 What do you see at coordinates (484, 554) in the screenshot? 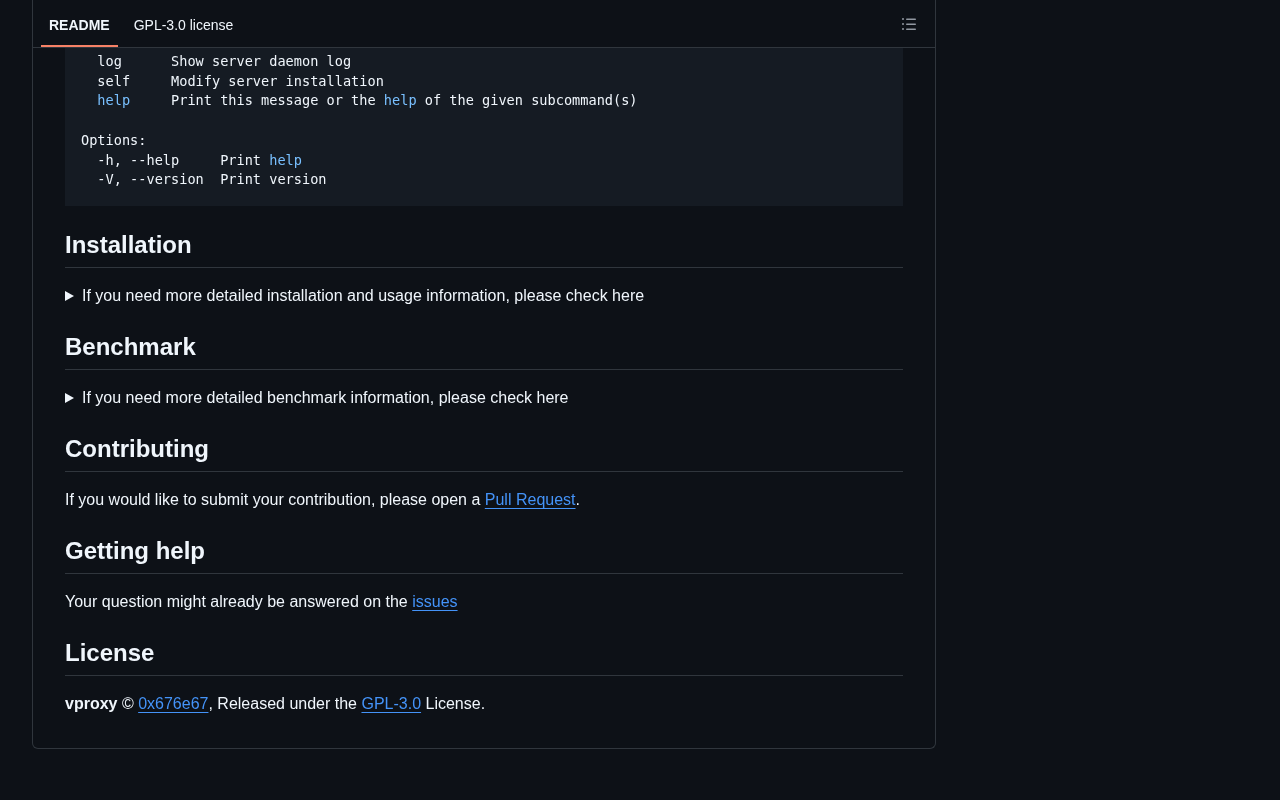
I see `section-heading: Getting help` at bounding box center [484, 554].